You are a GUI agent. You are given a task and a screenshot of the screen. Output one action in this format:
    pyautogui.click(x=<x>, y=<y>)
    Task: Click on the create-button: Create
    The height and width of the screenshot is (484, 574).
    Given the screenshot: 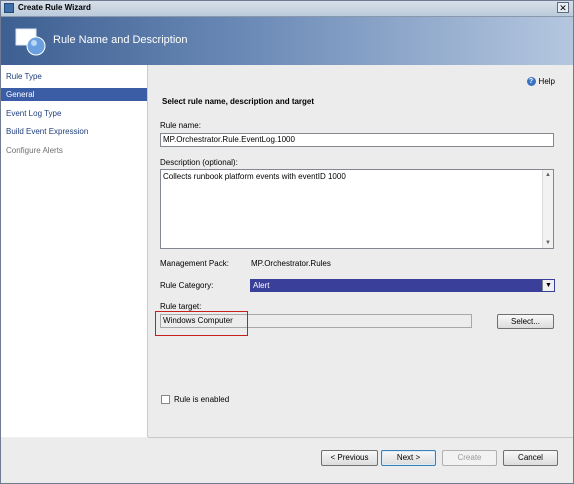 What is the action you would take?
    pyautogui.click(x=469, y=458)
    